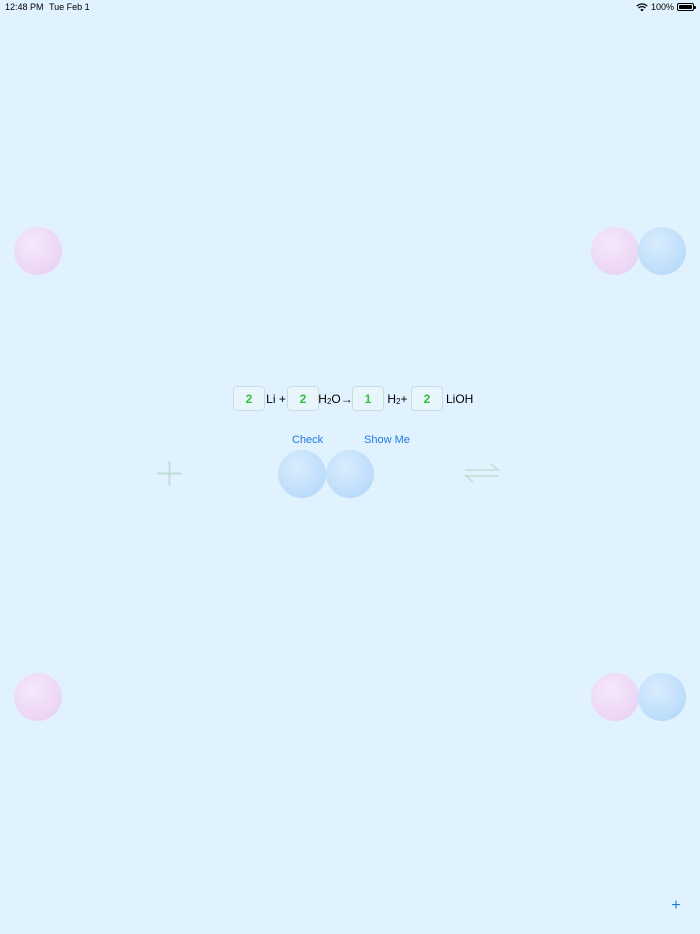 The height and width of the screenshot is (934, 700). I want to click on atom-hydrogen-center-left, so click(302, 474).